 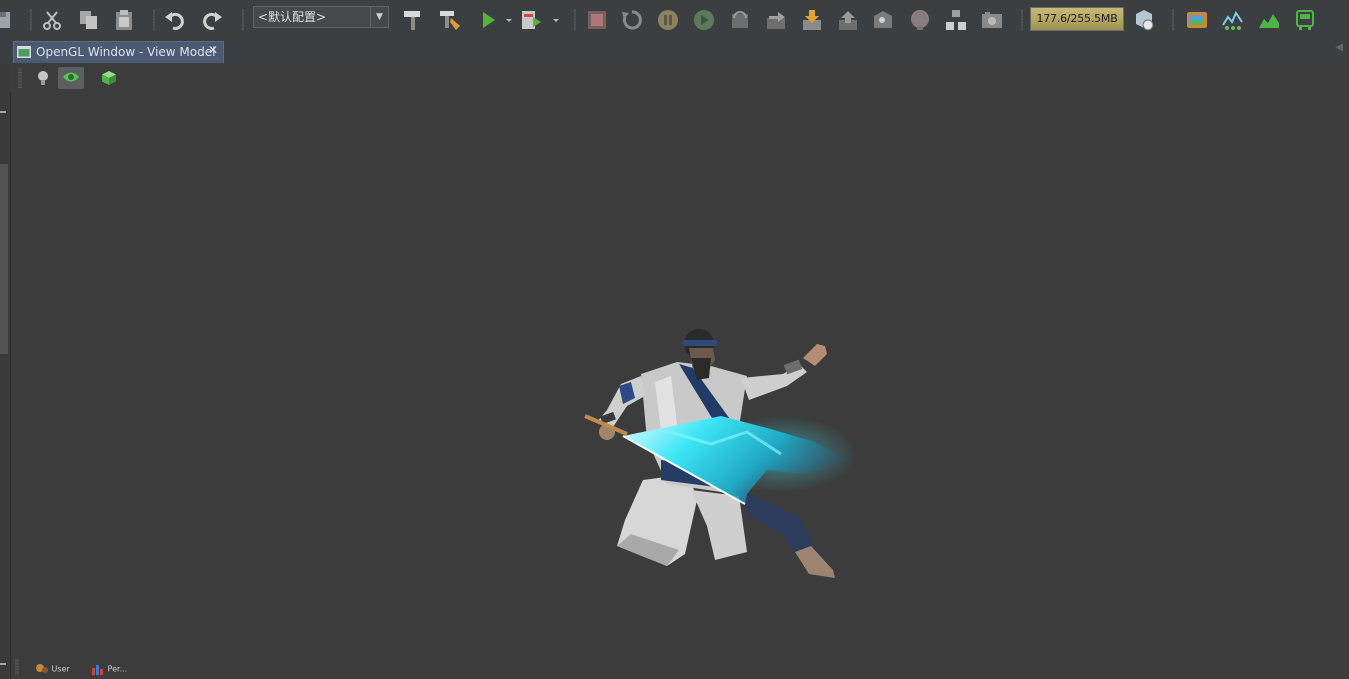 I want to click on stop-icon, so click(x=597, y=20).